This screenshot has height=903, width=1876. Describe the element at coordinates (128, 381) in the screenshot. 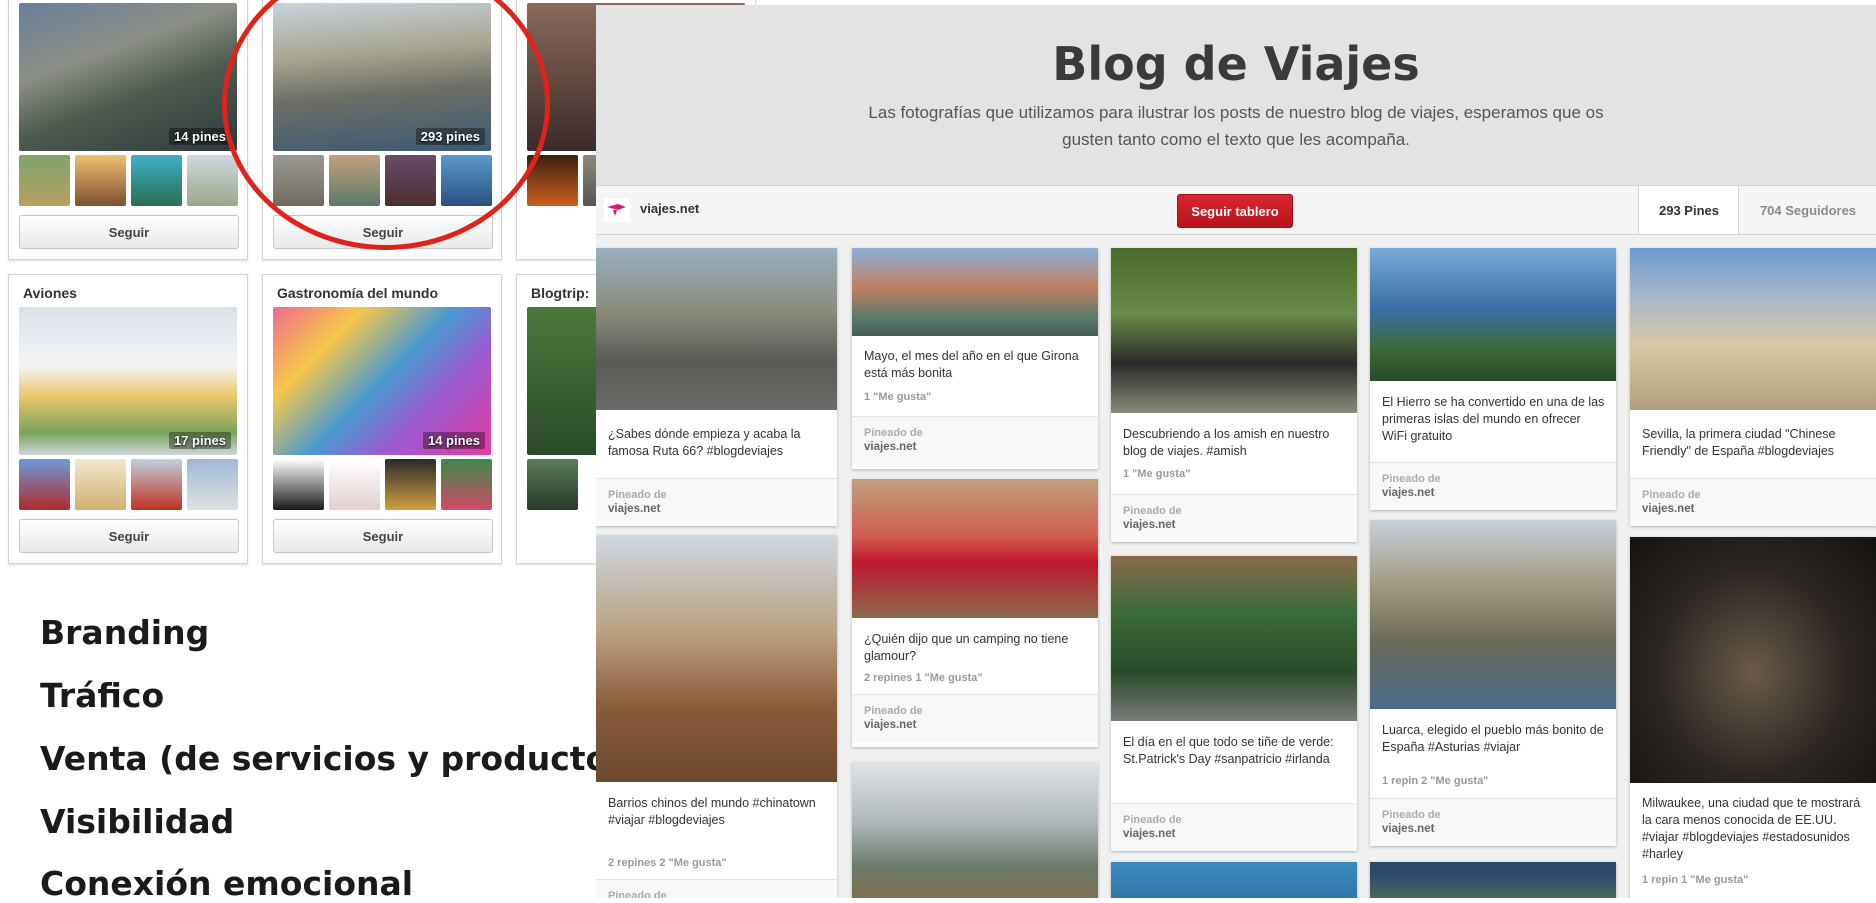

I see `board-cover-image: 17 pines` at that location.